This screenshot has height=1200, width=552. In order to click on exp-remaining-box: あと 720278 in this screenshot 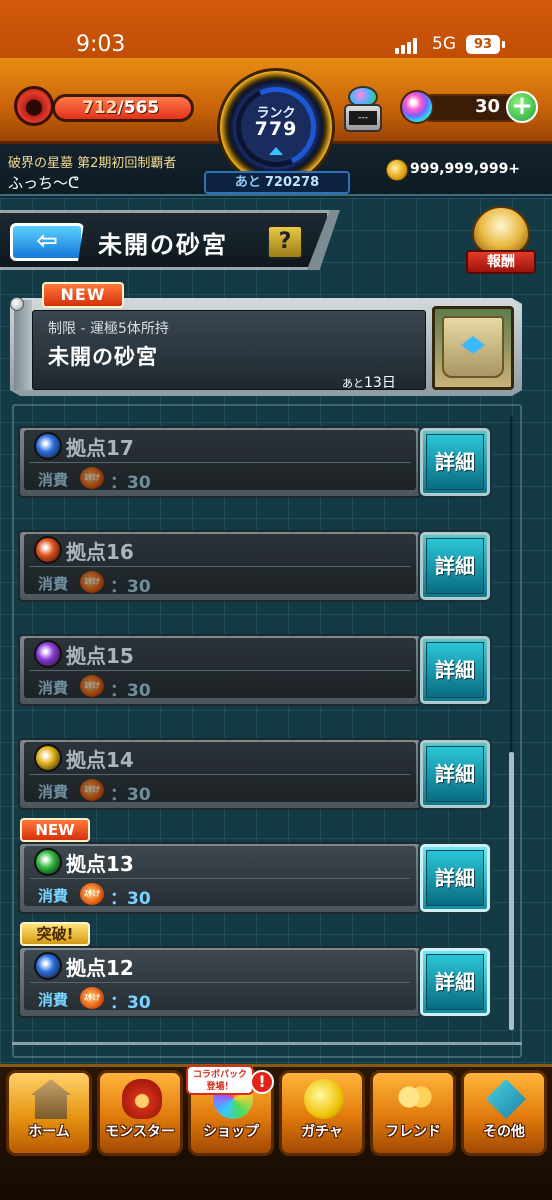, I will do `click(277, 182)`.